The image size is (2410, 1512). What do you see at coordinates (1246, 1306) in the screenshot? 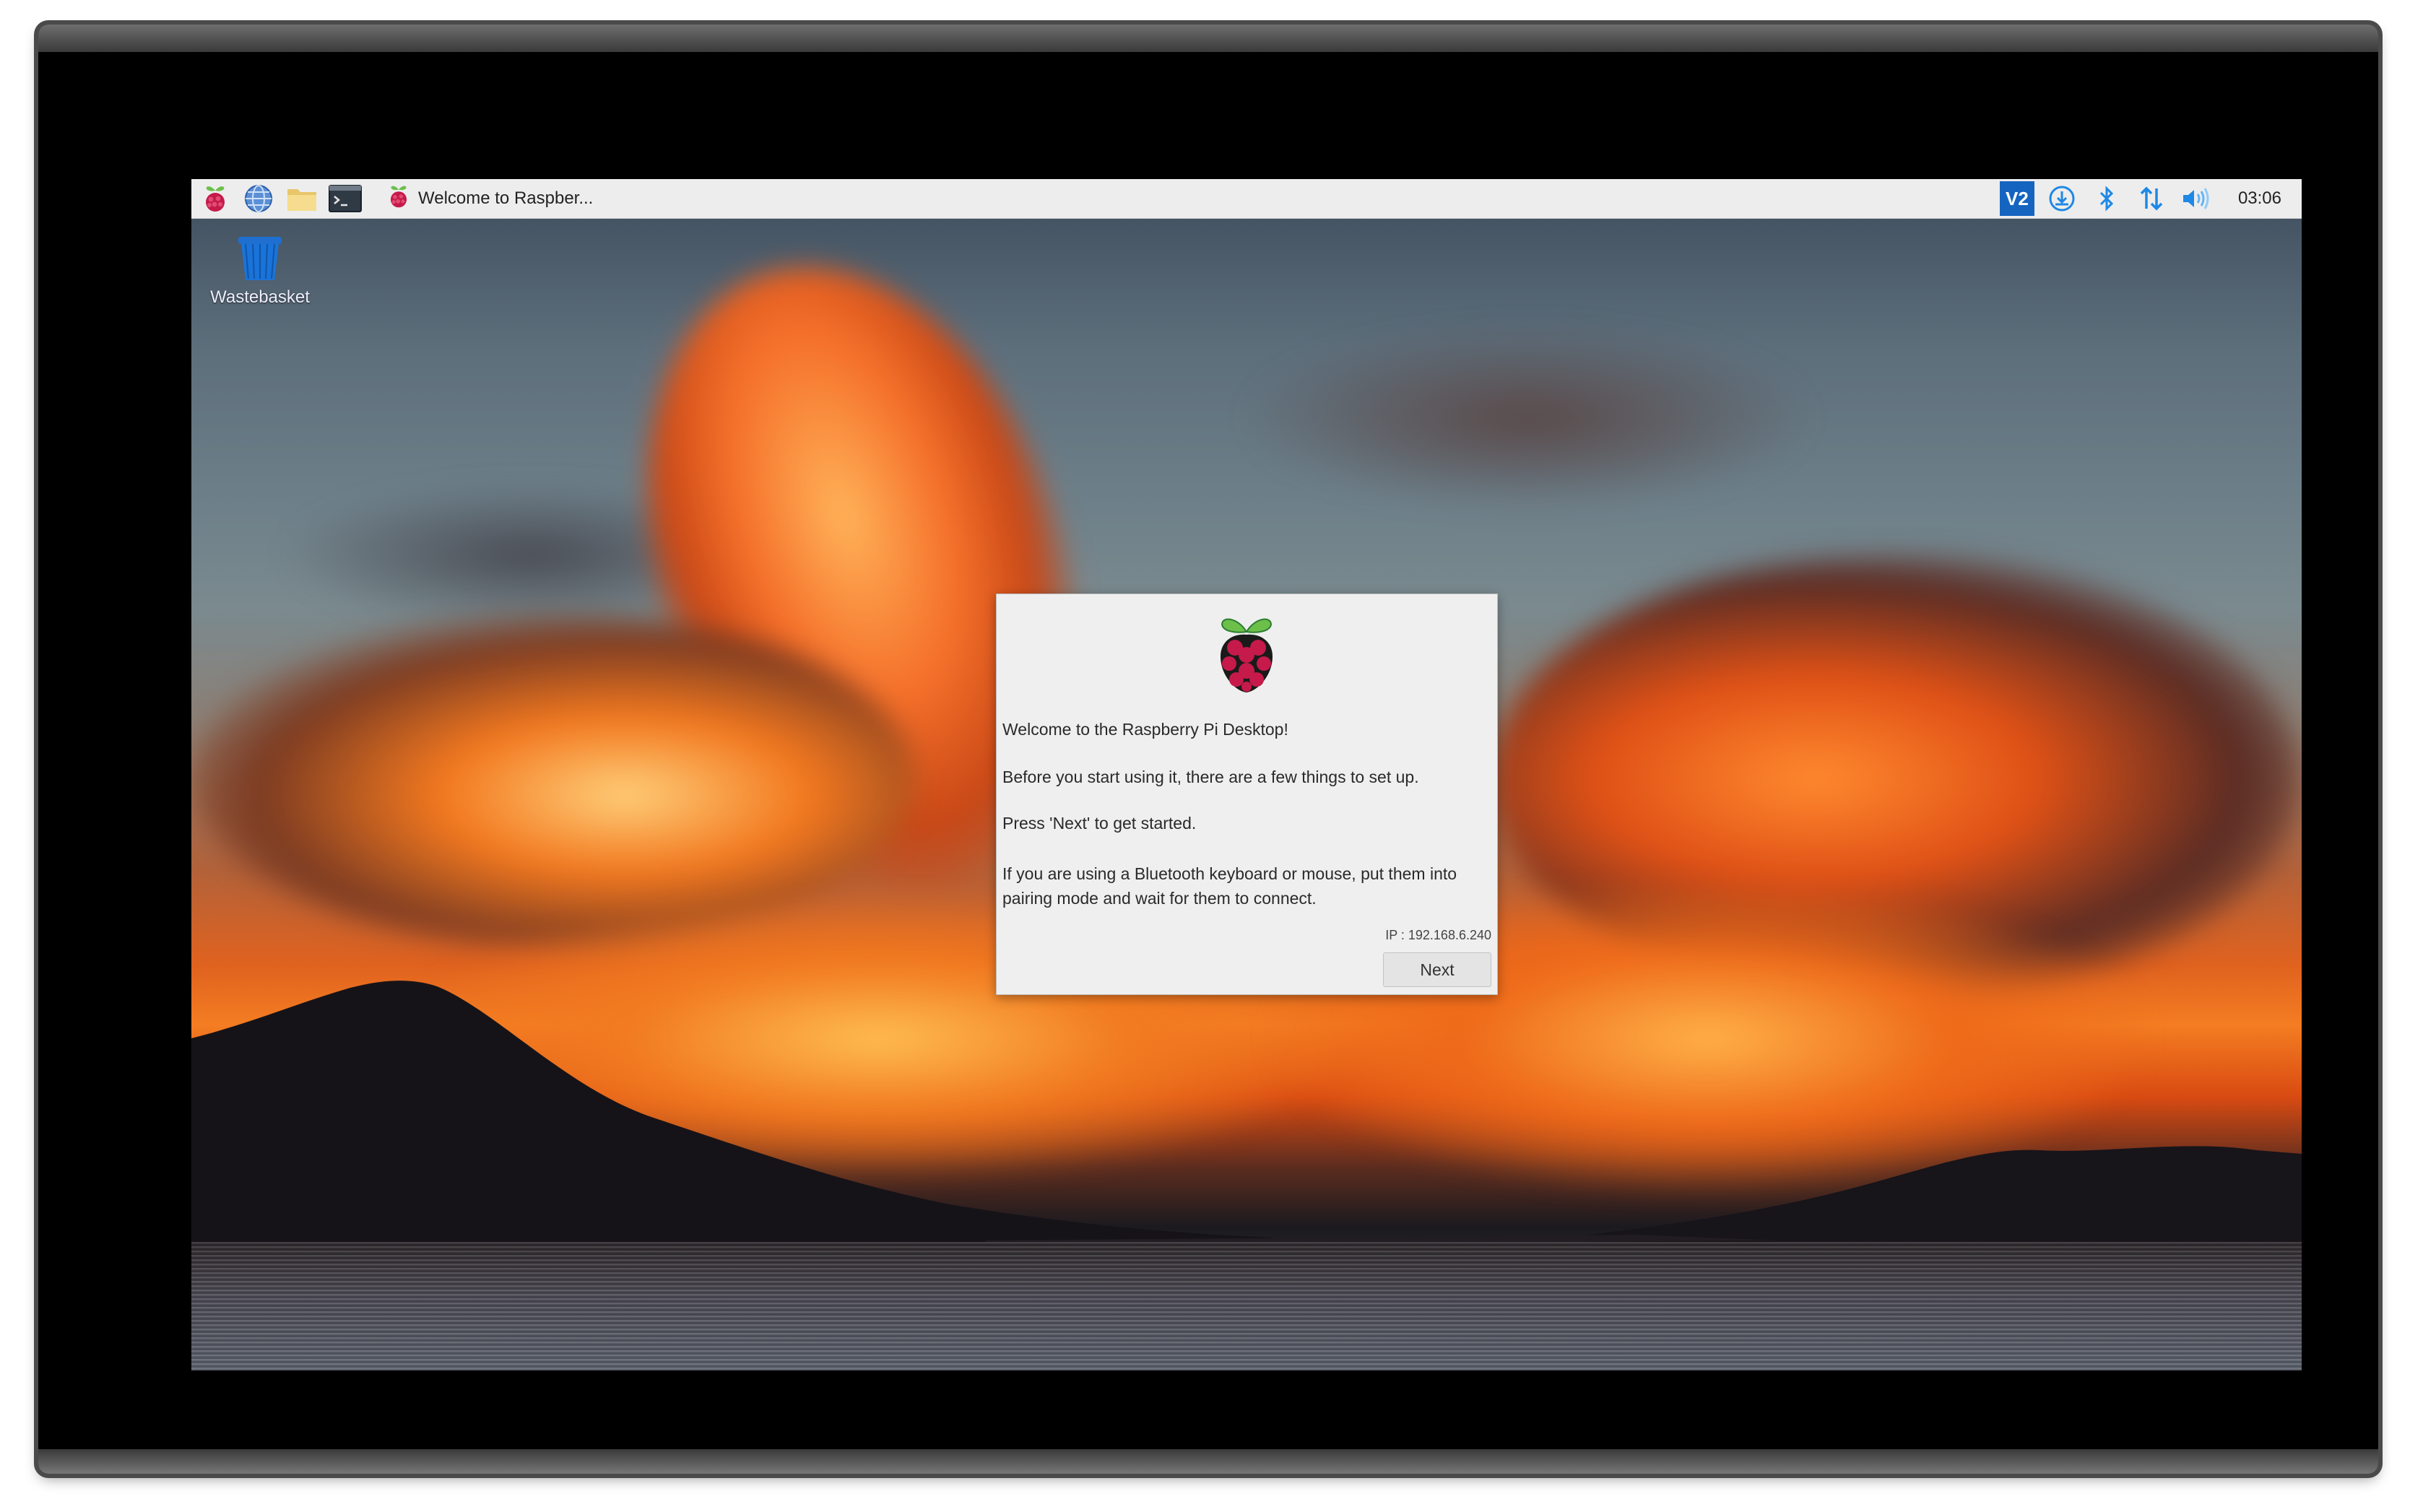
I see `wallpaper-water` at bounding box center [1246, 1306].